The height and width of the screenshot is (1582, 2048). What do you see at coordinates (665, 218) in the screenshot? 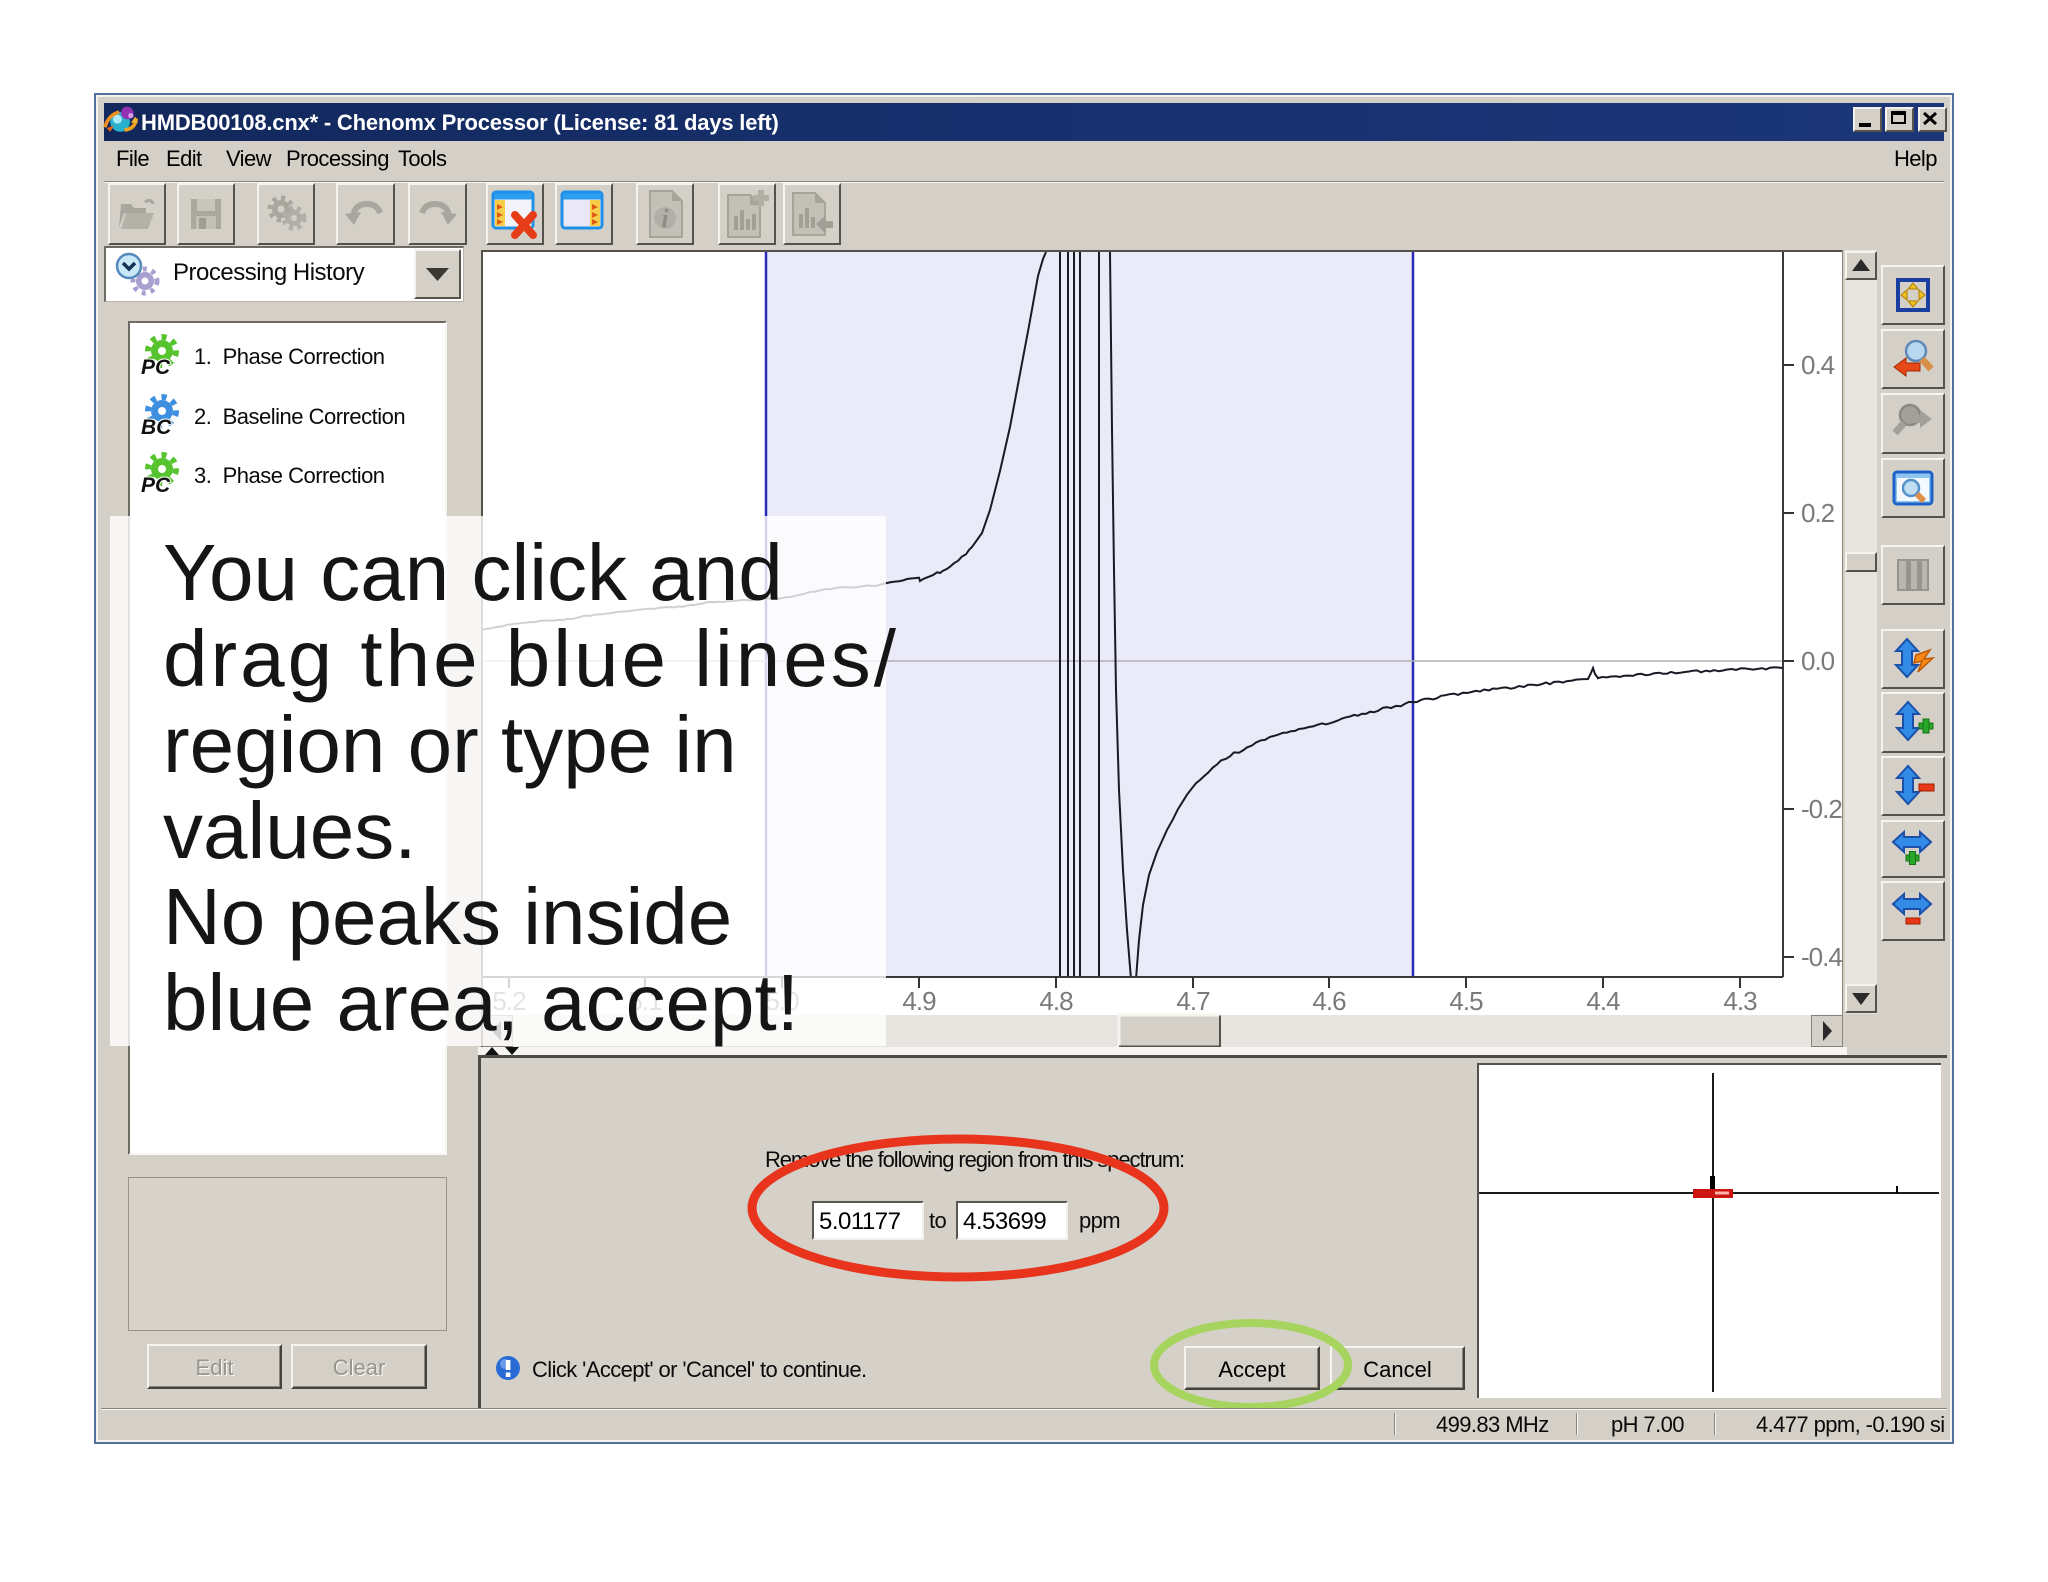
I see `svg-text: i` at bounding box center [665, 218].